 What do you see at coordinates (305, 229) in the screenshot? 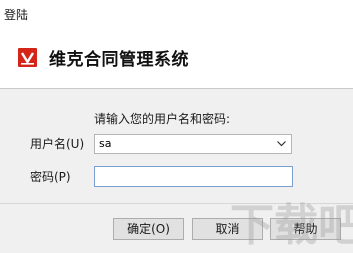
I see `help-button: 帮助` at bounding box center [305, 229].